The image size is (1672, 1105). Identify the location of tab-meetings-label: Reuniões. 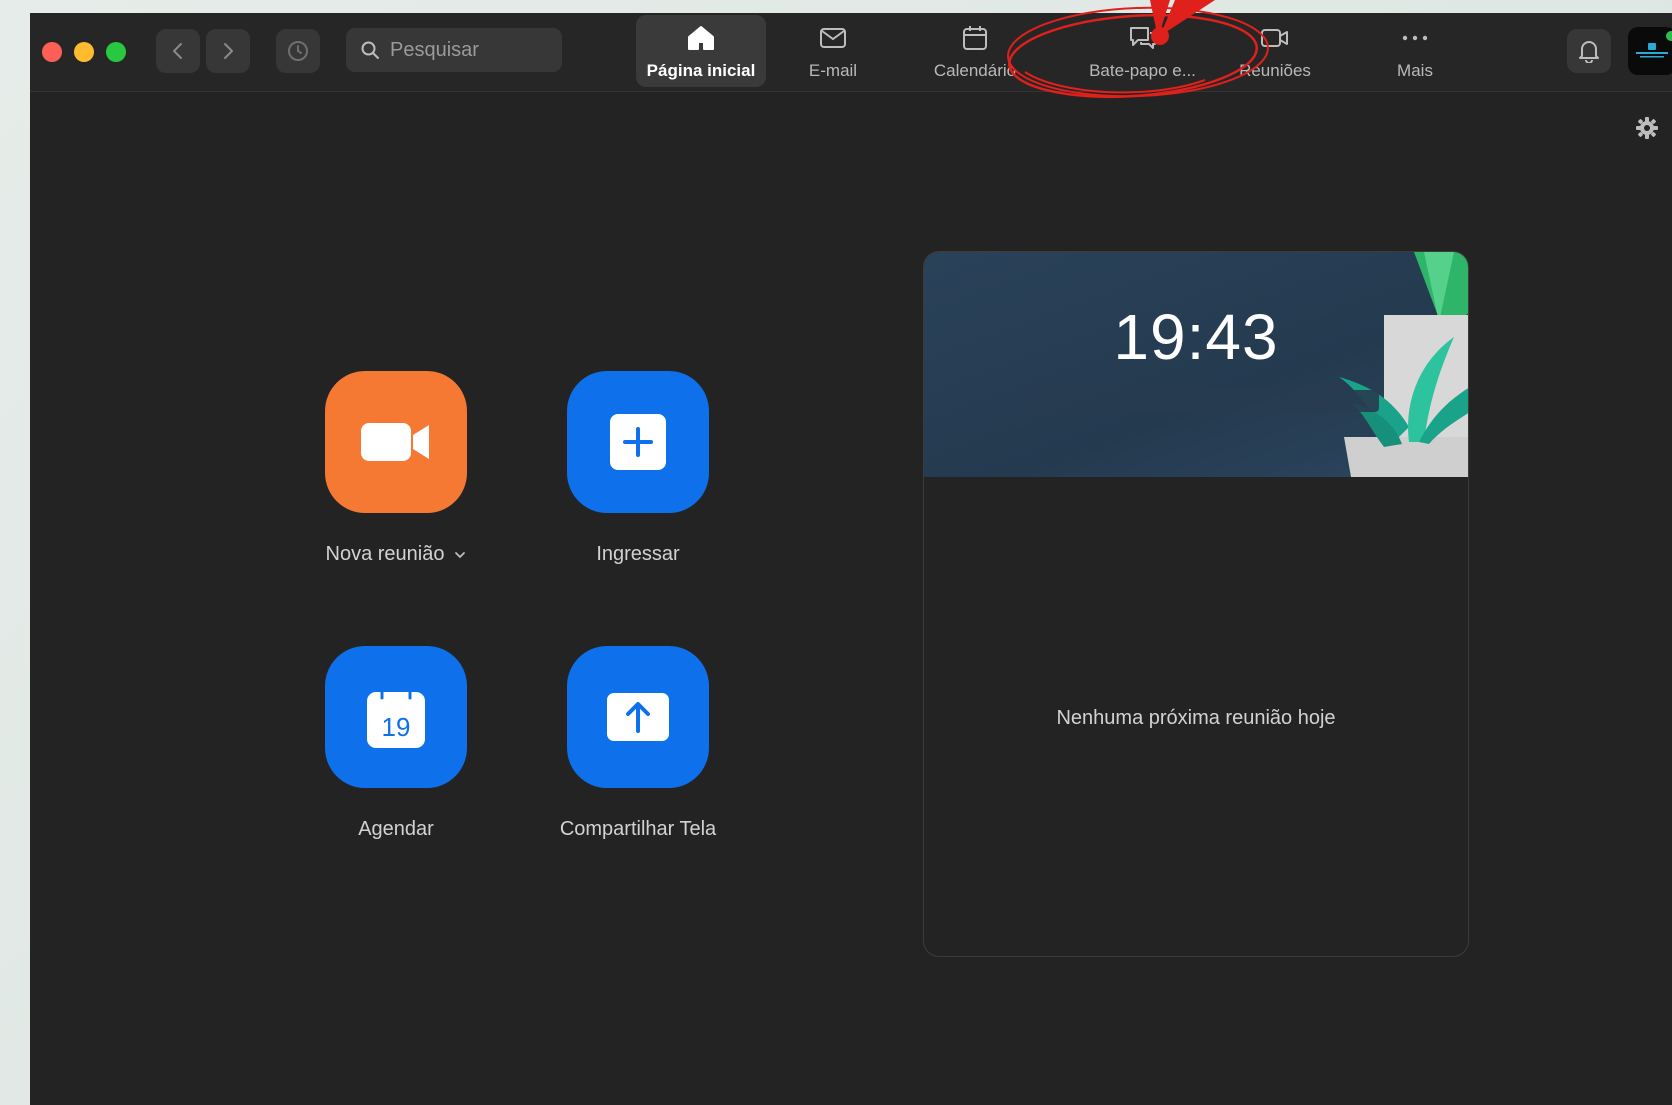
(1275, 70).